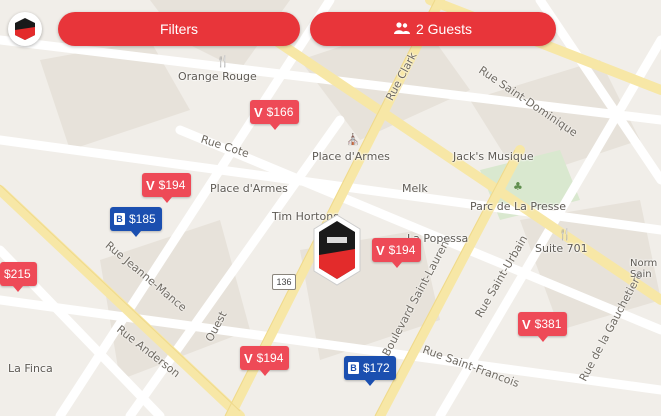 The image size is (661, 416). Describe the element at coordinates (415, 188) in the screenshot. I see `poi-label: Melk` at that location.